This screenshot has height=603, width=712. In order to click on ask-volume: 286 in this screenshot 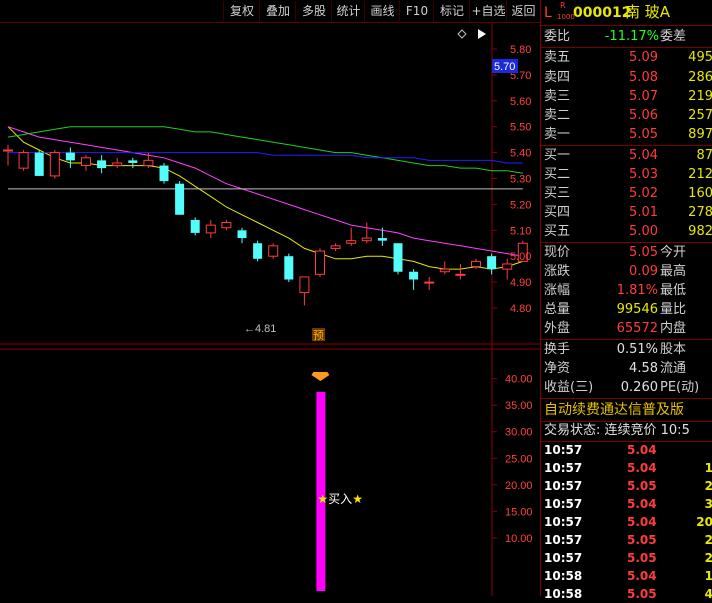, I will do `click(700, 77)`.